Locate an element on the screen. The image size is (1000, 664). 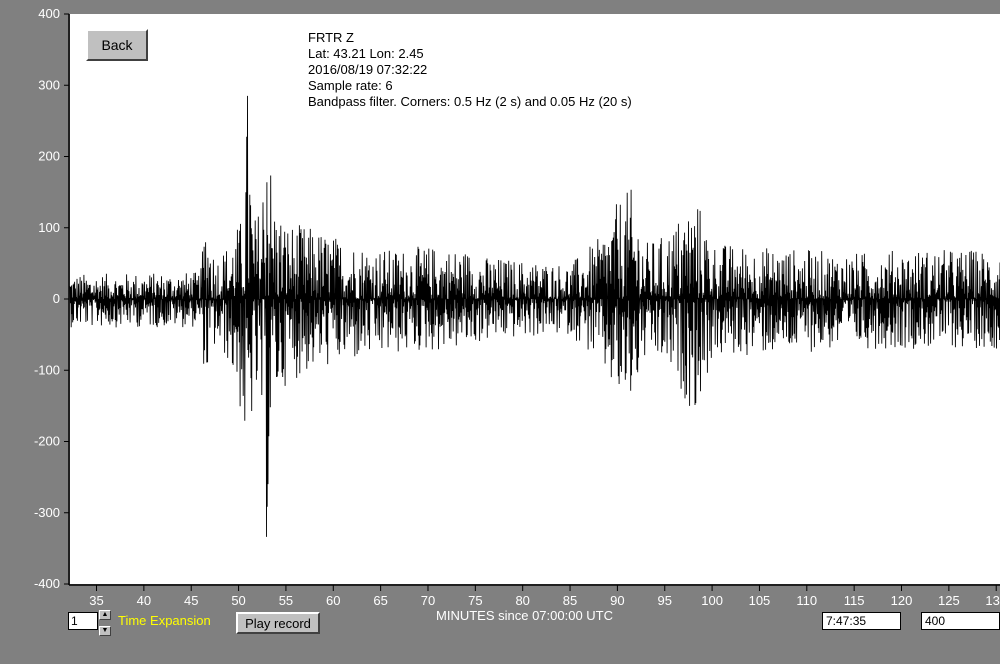
x-tick-label: 125 is located at coordinates (949, 600).